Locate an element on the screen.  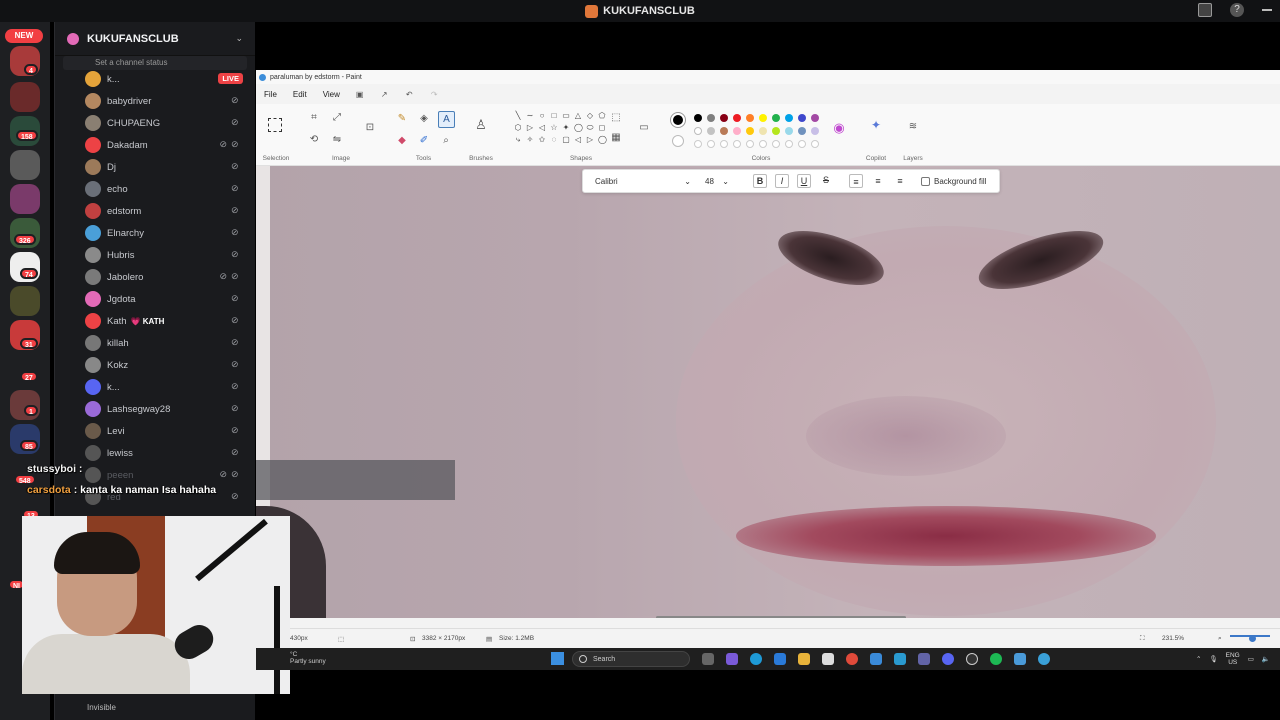
italic-button: I is located at coordinates (782, 181).